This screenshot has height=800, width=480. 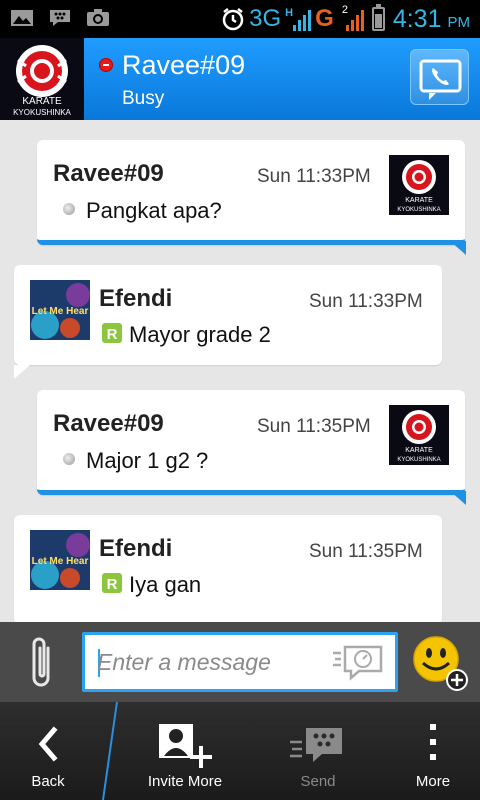 What do you see at coordinates (212, 662) in the screenshot?
I see `message-input` at bounding box center [212, 662].